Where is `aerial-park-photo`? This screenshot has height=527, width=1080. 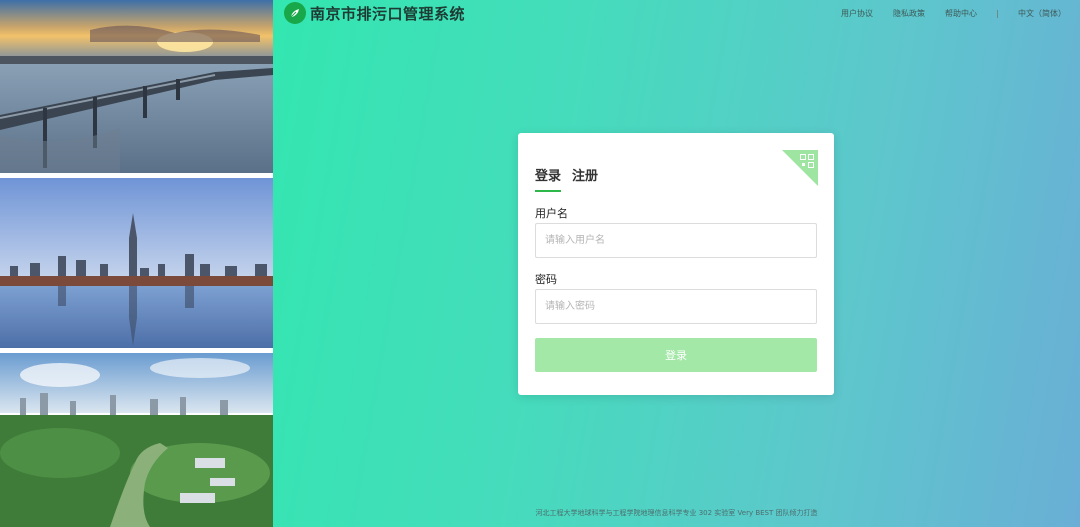 aerial-park-photo is located at coordinates (136, 440).